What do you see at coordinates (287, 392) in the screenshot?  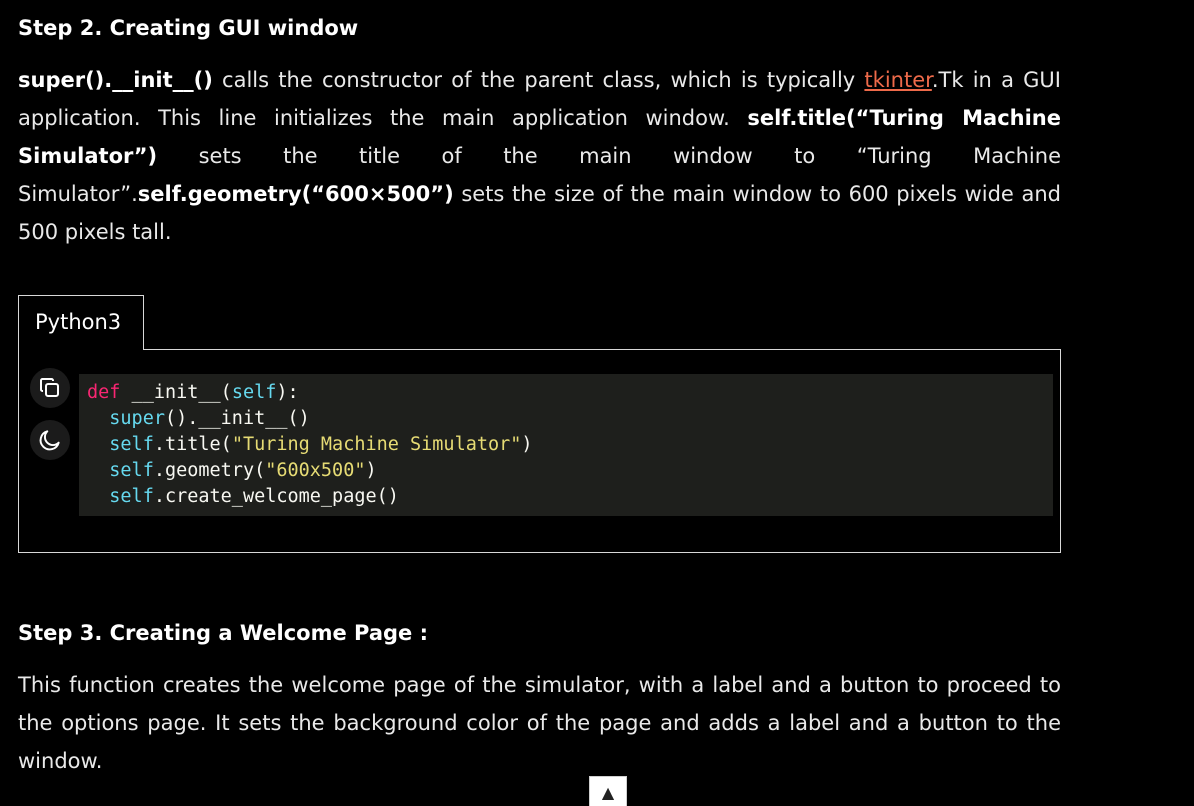 I see `code-text: ):` at bounding box center [287, 392].